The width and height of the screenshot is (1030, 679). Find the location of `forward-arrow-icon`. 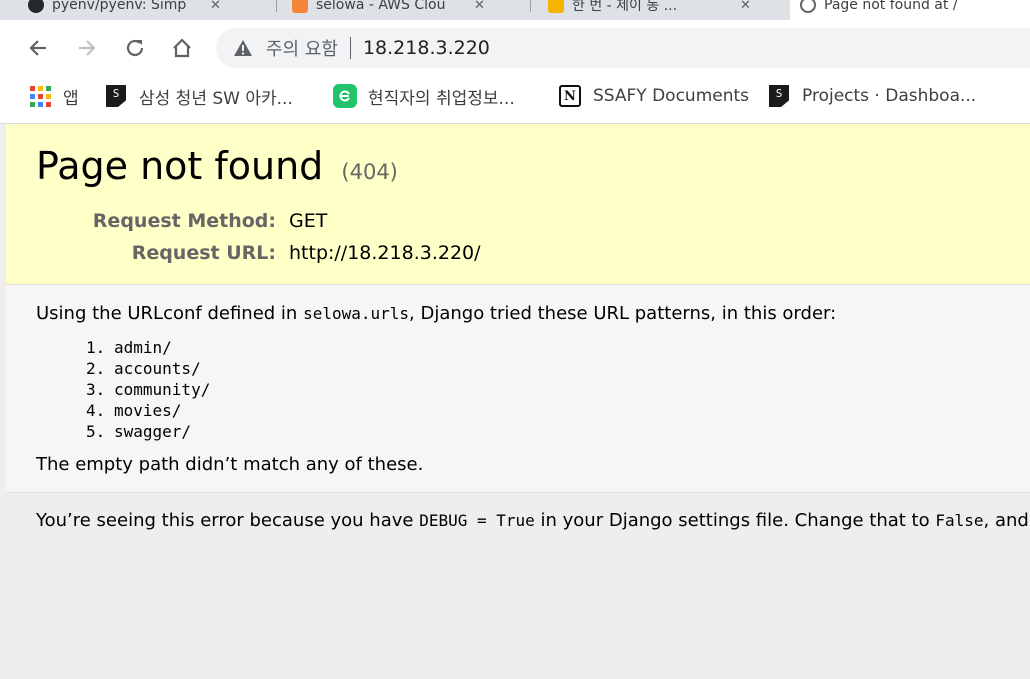

forward-arrow-icon is located at coordinates (87, 48).